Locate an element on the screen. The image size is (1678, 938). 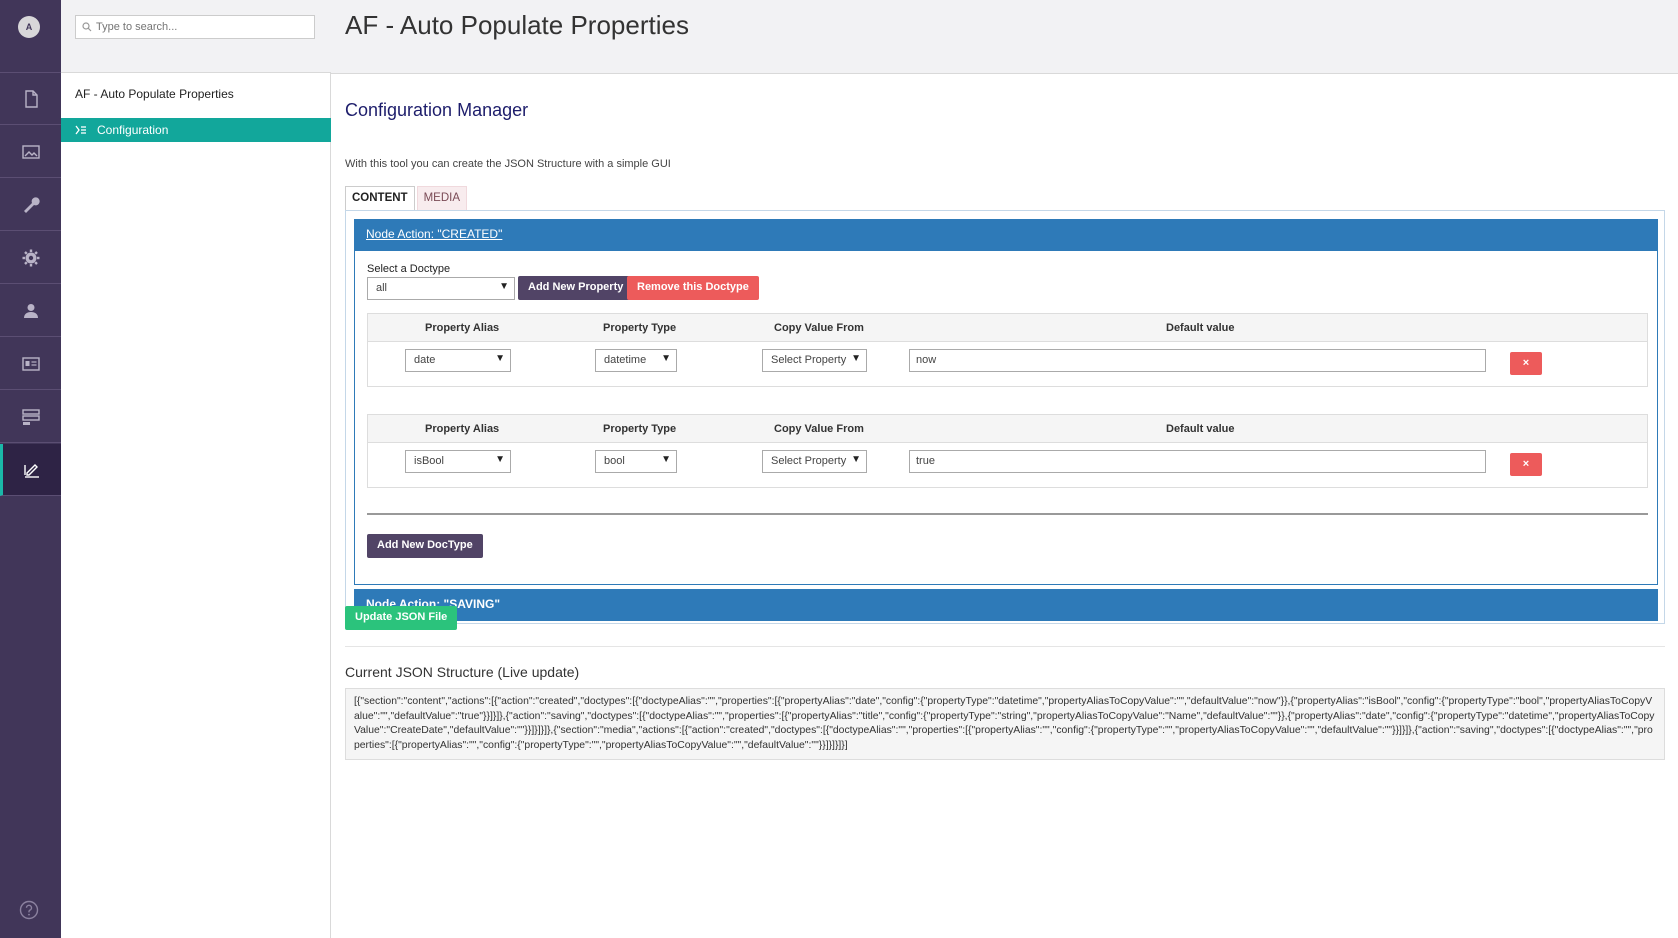
node-action-saving-header: Node Action: "SAVING" is located at coordinates (1006, 605).